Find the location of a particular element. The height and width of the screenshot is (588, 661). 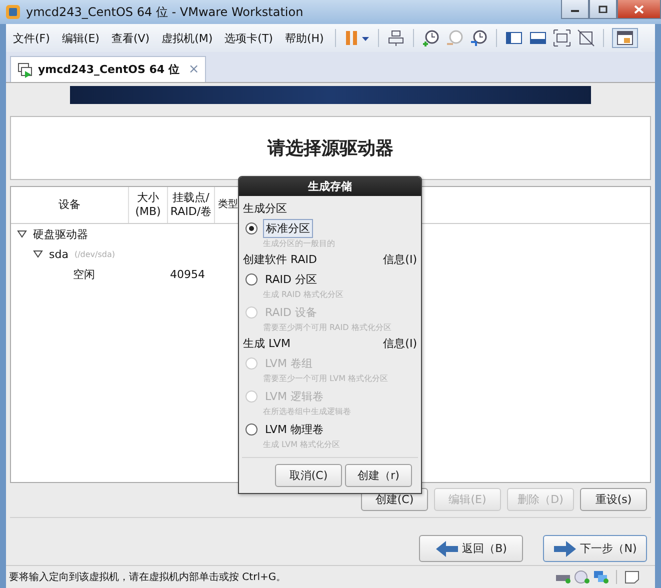

window-title: ymcd243_CentOS 64 位 - VMware Workstation is located at coordinates (165, 12).